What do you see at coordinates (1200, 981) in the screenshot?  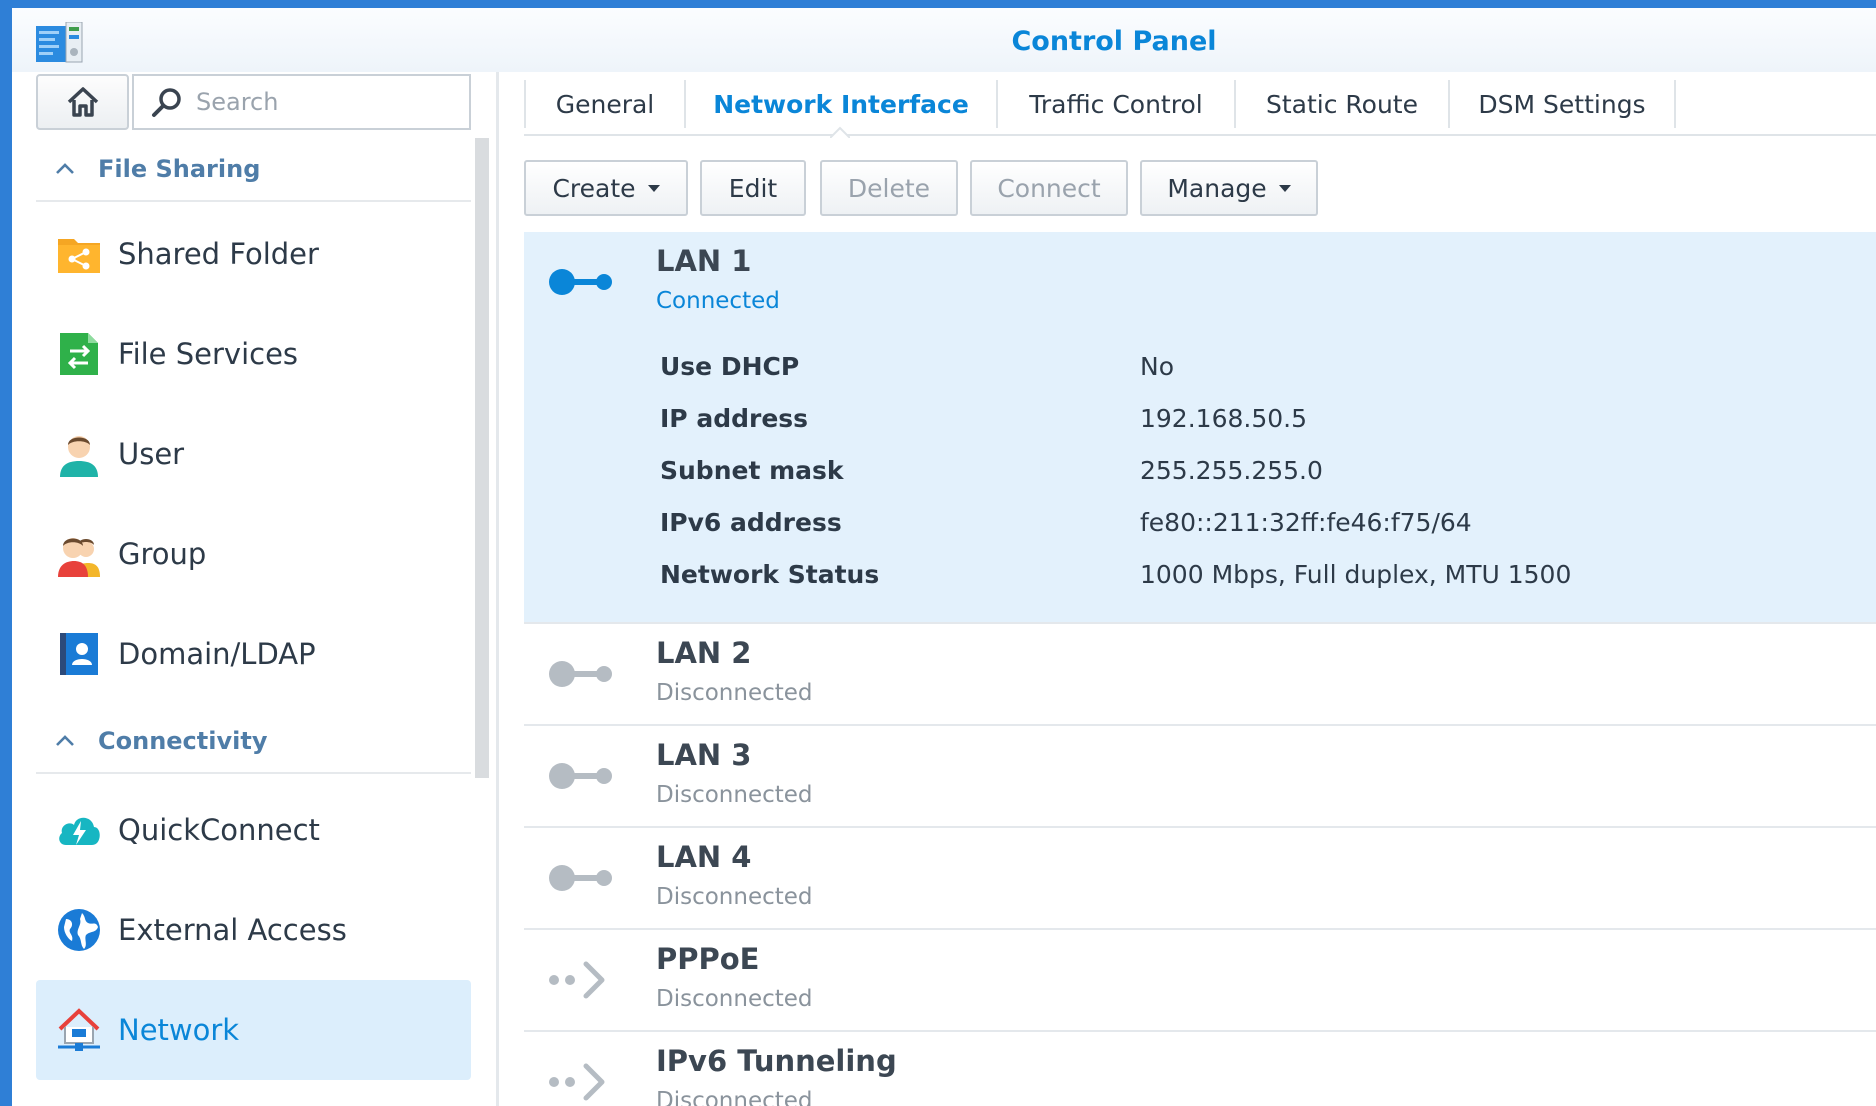 I see `interface-row-pppoe: PPPoE Disconnected` at bounding box center [1200, 981].